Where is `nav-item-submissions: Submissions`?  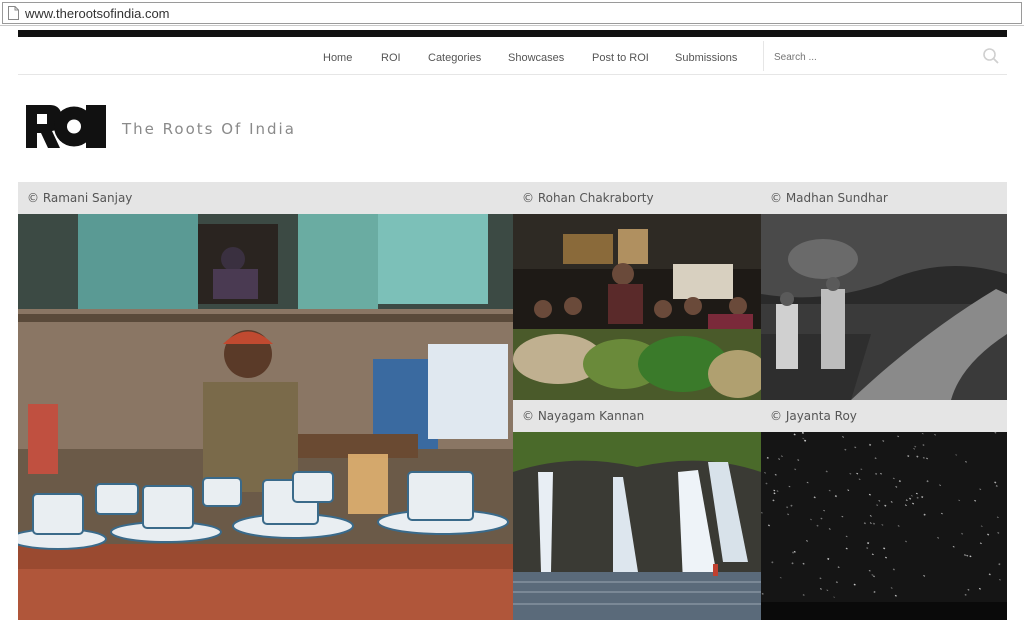 nav-item-submissions: Submissions is located at coordinates (706, 58).